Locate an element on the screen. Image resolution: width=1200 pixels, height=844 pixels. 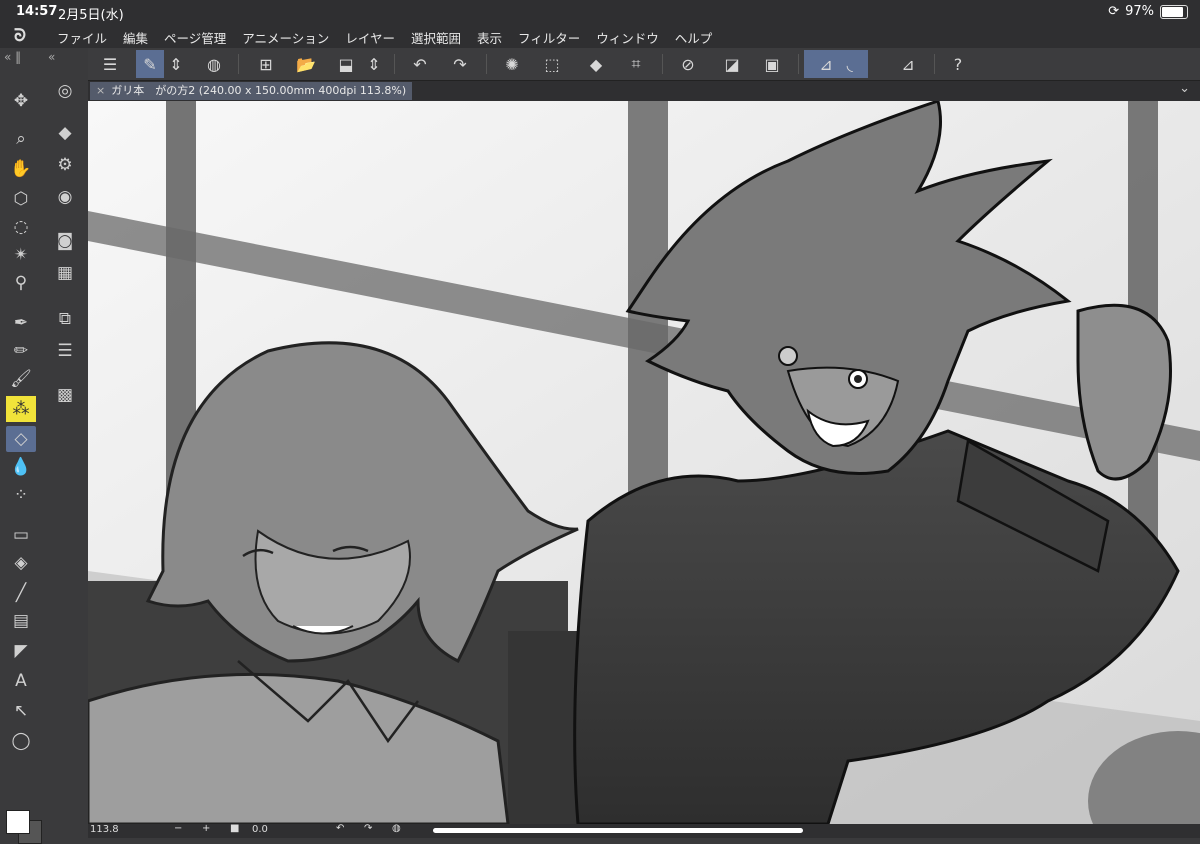
menu-window: ウィンドウ is located at coordinates (627, 37).